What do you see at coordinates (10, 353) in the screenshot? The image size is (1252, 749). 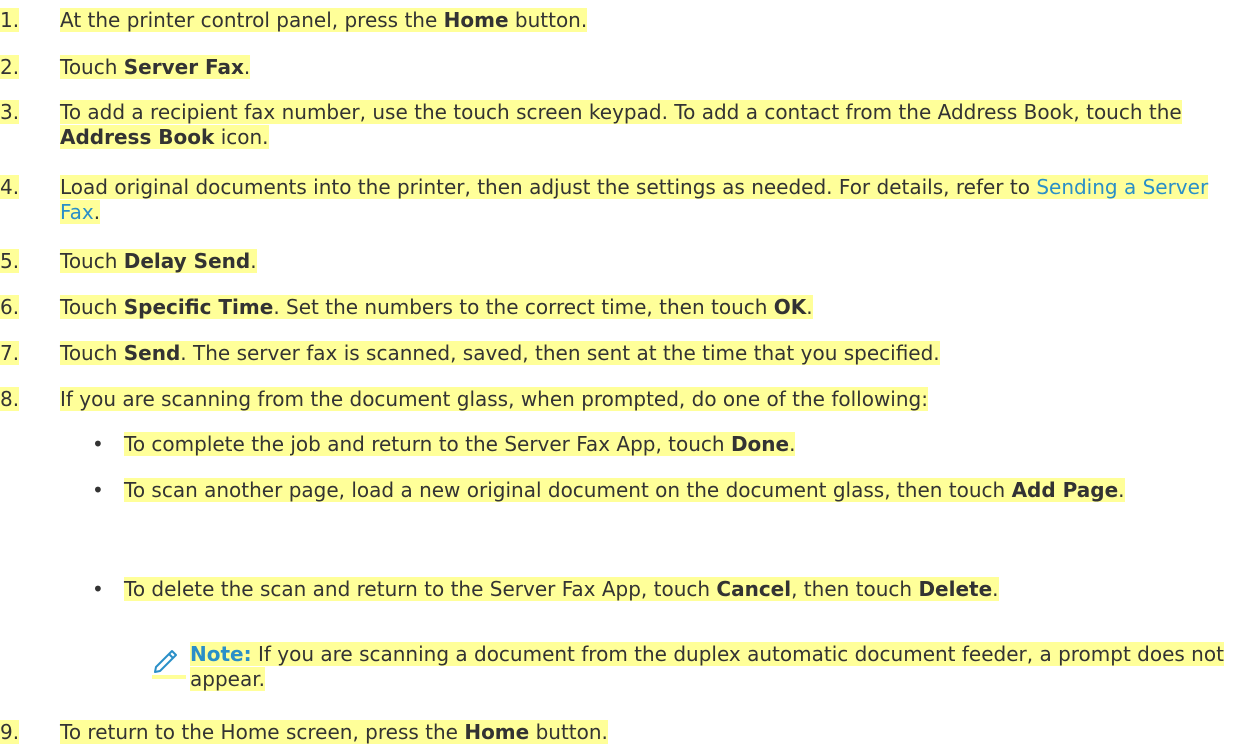 I see `step-number: 7.` at bounding box center [10, 353].